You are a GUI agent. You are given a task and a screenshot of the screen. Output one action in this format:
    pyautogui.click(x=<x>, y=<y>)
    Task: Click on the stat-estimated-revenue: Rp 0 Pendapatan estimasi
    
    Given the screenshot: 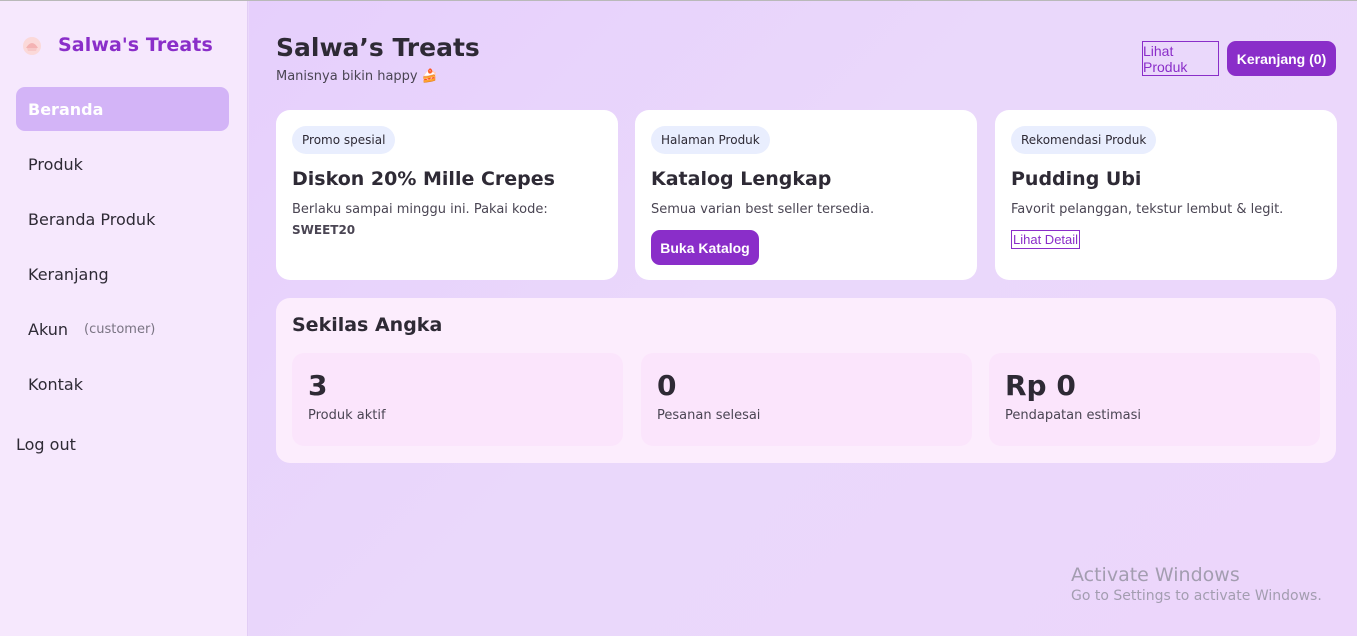 What is the action you would take?
    pyautogui.click(x=1154, y=399)
    